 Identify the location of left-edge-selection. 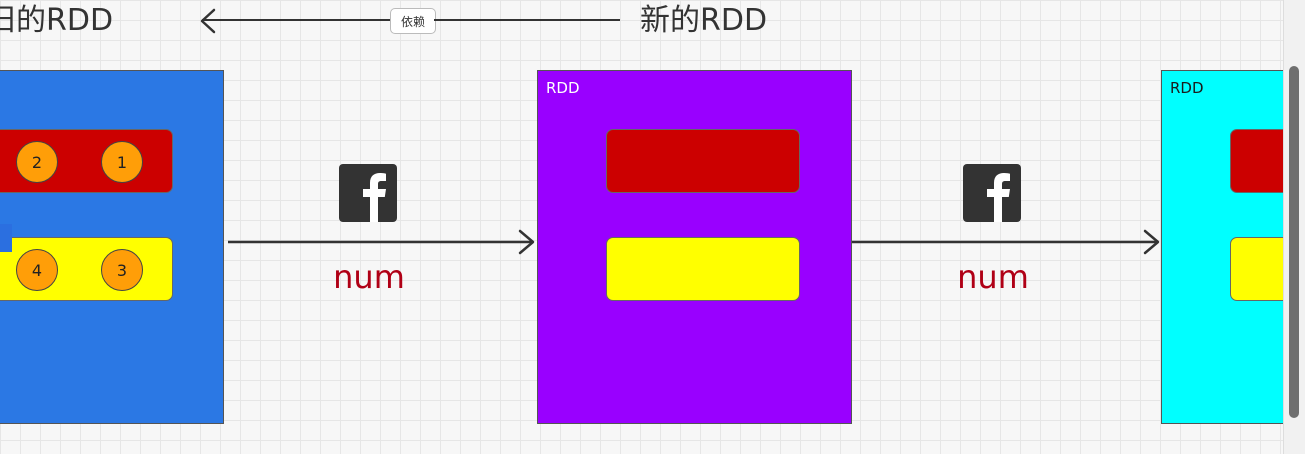
(6, 238).